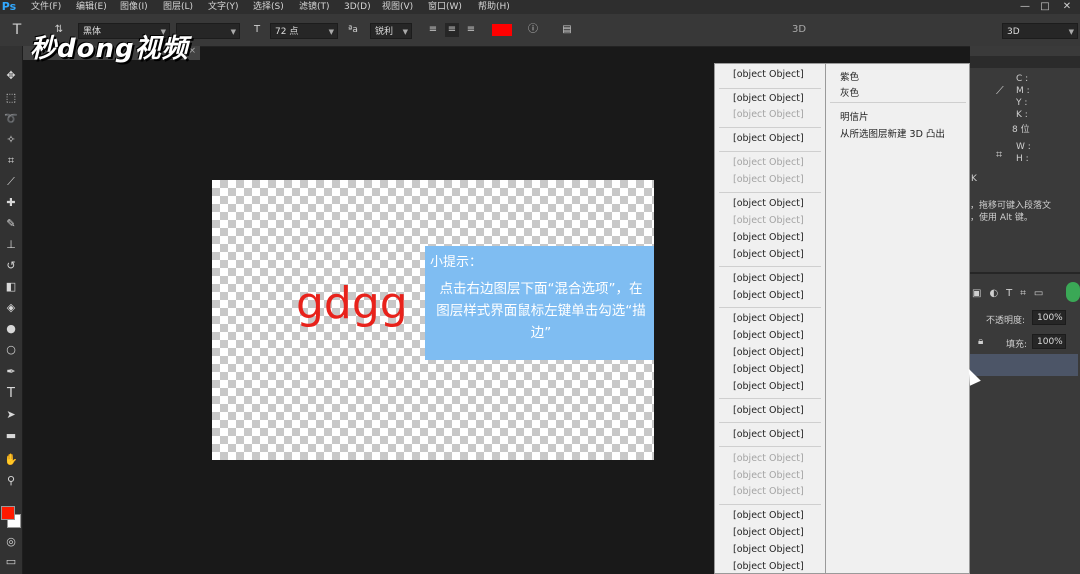 The height and width of the screenshot is (574, 1080). What do you see at coordinates (314, 7) in the screenshot?
I see `menu-filter: 滤镜(T)` at bounding box center [314, 7].